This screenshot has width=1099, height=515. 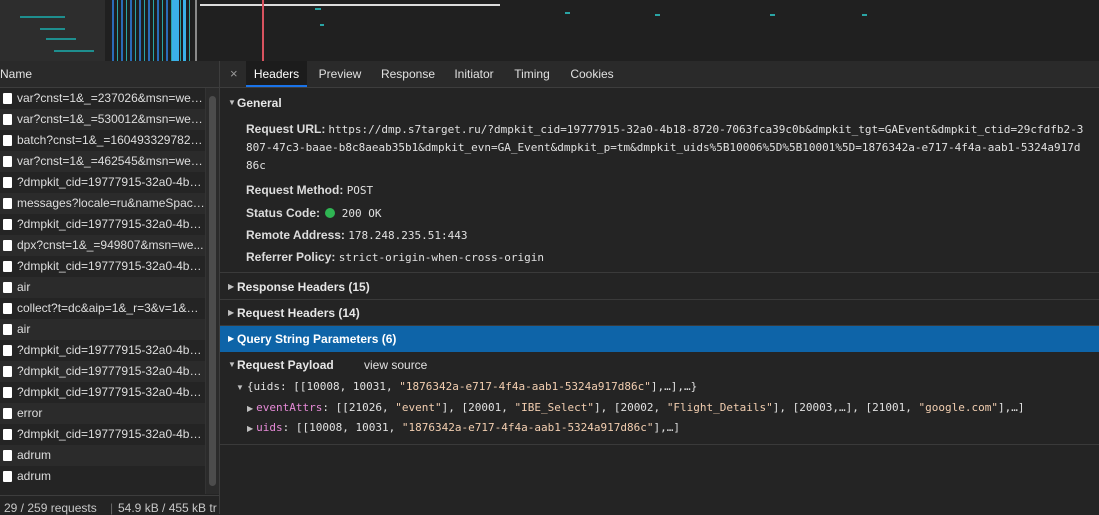 What do you see at coordinates (408, 74) in the screenshot?
I see `tab-response: Response` at bounding box center [408, 74].